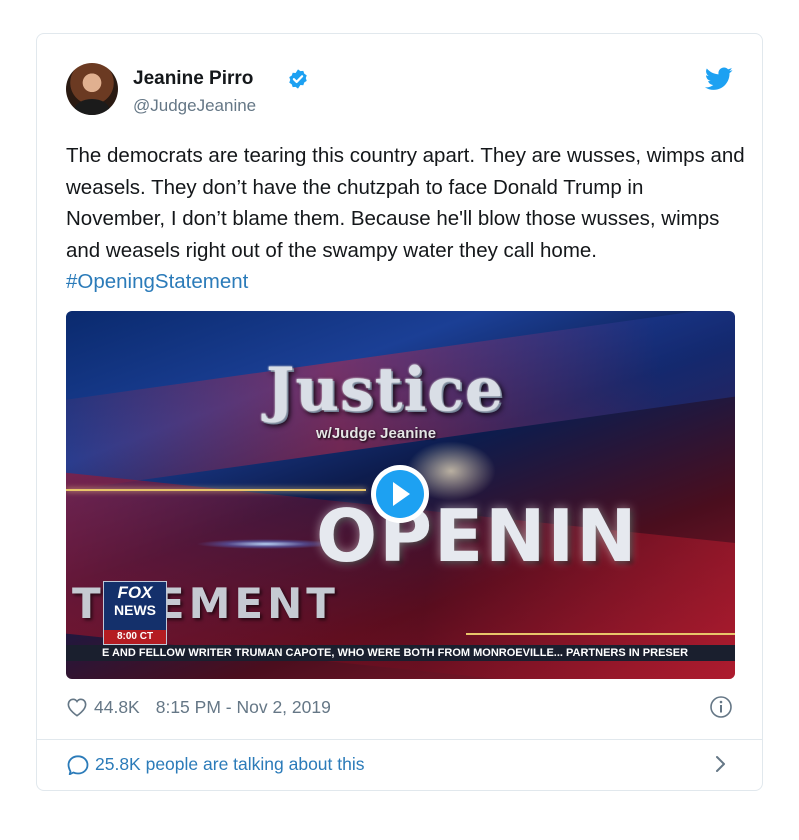 The height and width of the screenshot is (840, 799). What do you see at coordinates (376, 433) in the screenshot?
I see `show-subtitle: w/Judge Jeanine` at bounding box center [376, 433].